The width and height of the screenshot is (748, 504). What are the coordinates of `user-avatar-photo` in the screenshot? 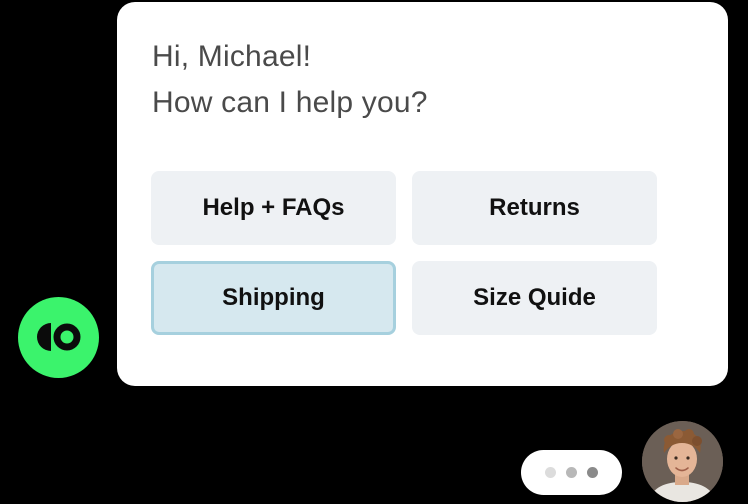 It's located at (682, 461).